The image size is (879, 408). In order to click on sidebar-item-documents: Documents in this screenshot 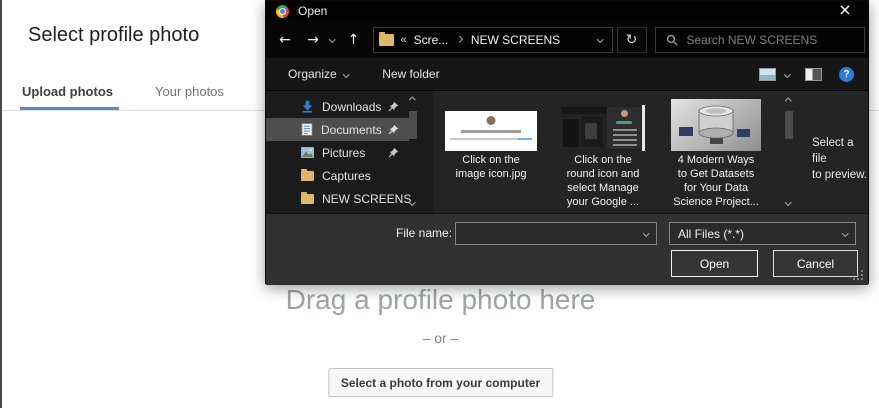, I will do `click(337, 129)`.